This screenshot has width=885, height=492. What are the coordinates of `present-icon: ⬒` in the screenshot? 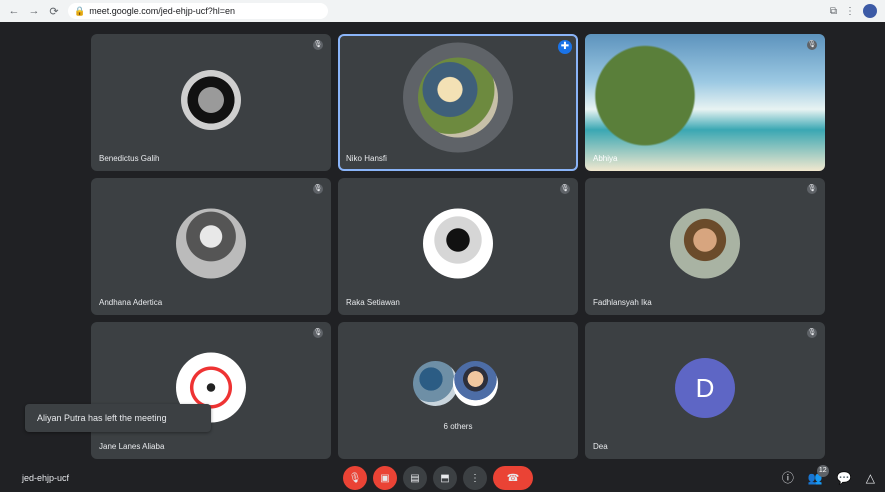 It's located at (445, 478).